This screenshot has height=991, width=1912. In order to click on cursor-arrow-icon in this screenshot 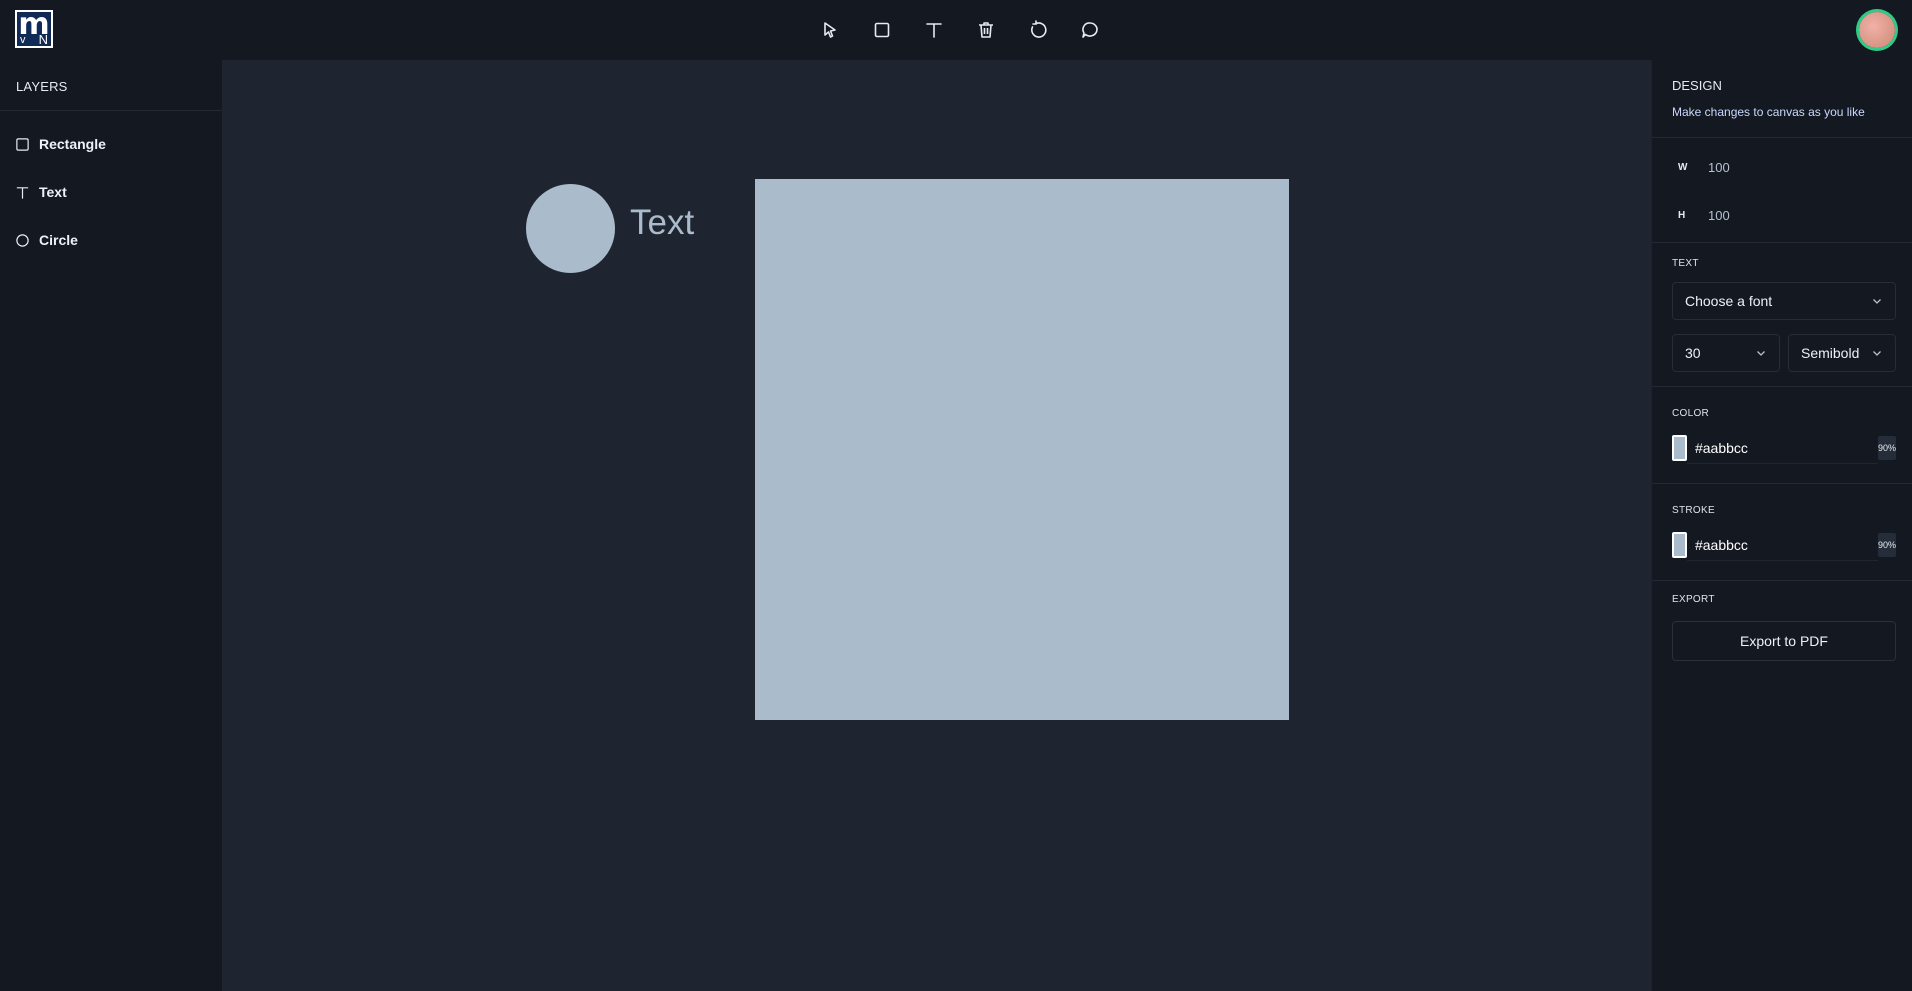, I will do `click(830, 30)`.